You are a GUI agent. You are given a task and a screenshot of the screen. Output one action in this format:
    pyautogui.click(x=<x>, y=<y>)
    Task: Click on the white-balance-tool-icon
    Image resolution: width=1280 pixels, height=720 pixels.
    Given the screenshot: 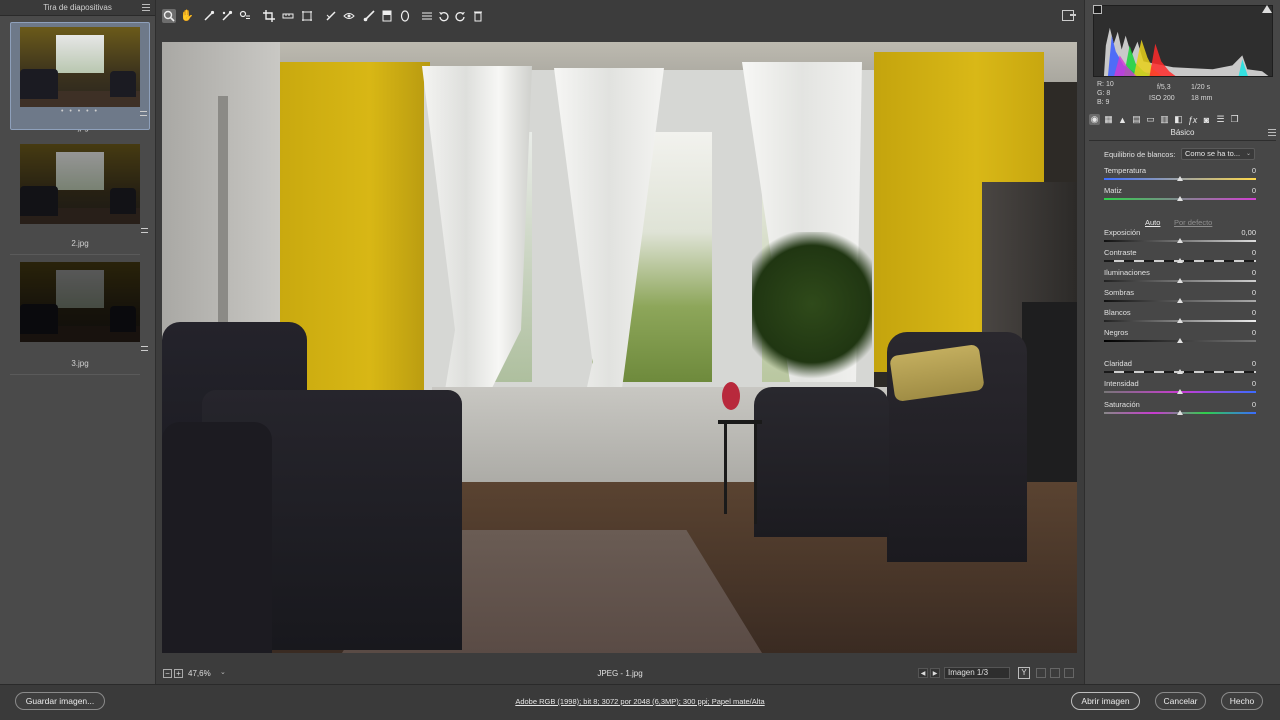 What is the action you would take?
    pyautogui.click(x=209, y=16)
    